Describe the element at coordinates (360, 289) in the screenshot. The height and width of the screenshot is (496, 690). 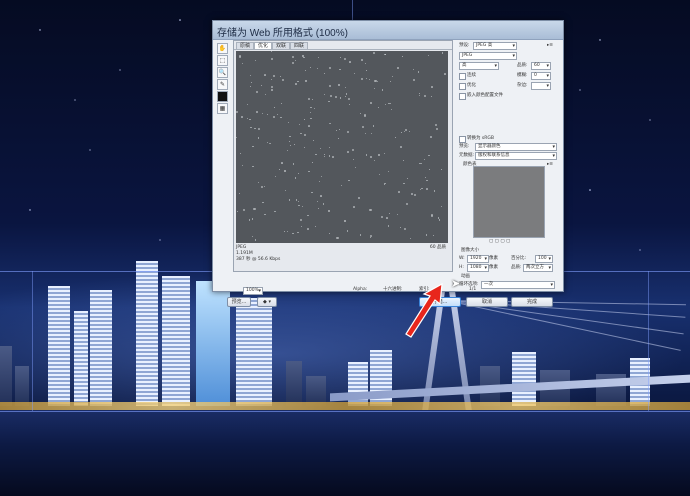
I see `alpha-label: Alpha:` at that location.